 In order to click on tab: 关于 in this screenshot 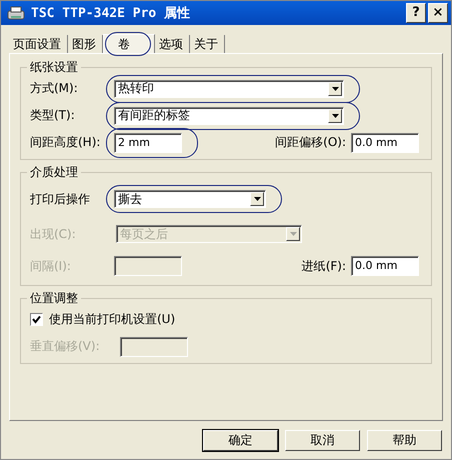, I will do `click(207, 44)`.